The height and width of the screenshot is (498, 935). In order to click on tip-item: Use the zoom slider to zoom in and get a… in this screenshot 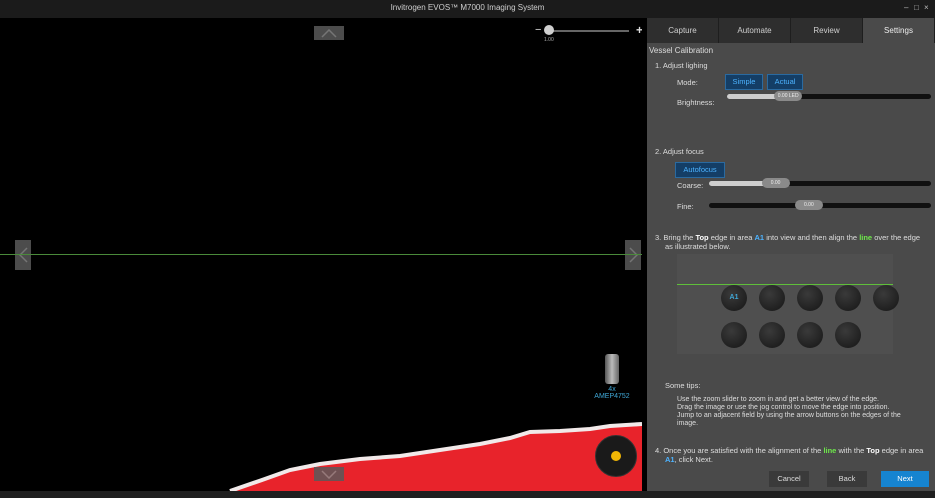, I will do `click(778, 399)`.